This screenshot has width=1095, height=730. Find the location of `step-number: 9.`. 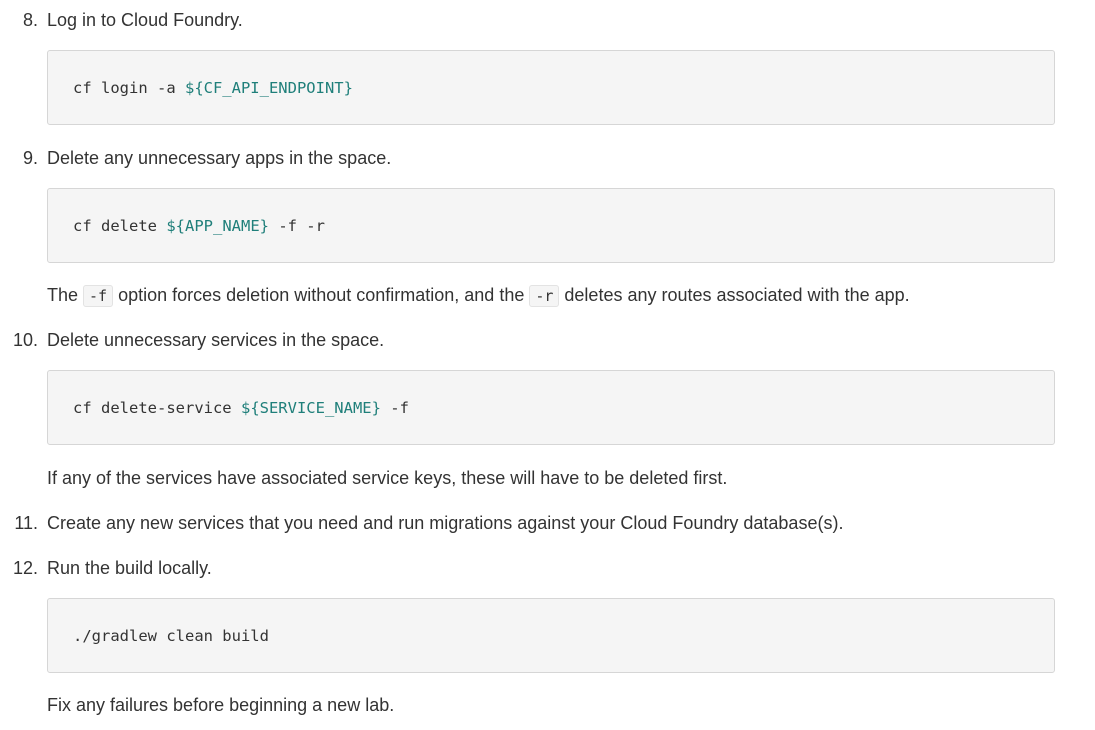

step-number: 9. is located at coordinates (30, 158).